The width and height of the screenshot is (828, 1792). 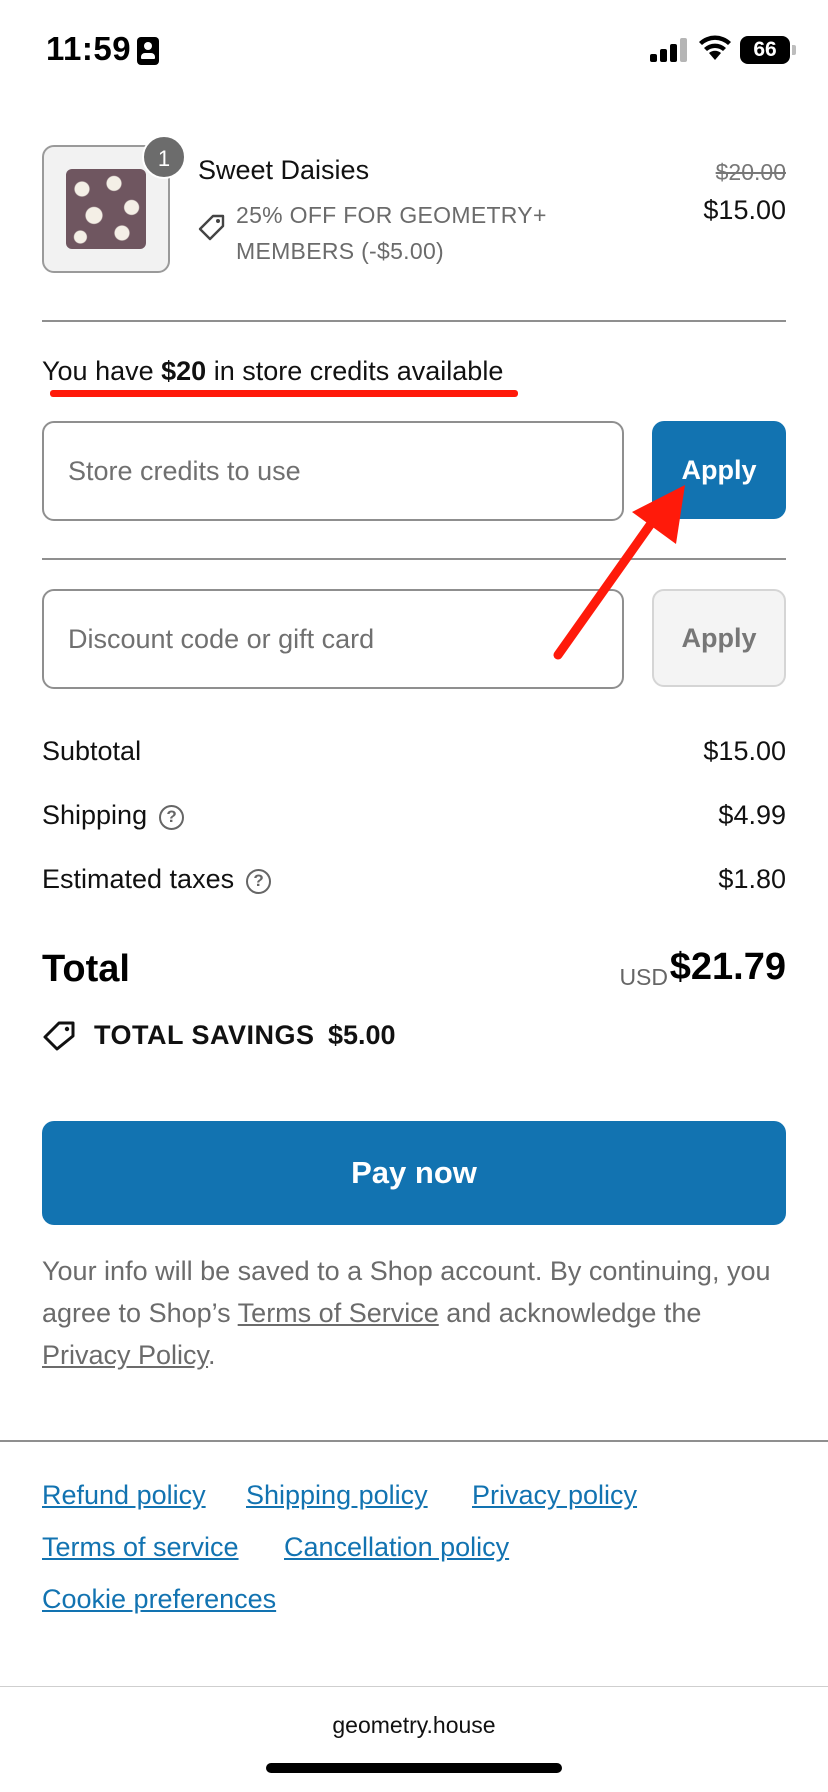 What do you see at coordinates (212, 1355) in the screenshot?
I see `legal-text: .` at bounding box center [212, 1355].